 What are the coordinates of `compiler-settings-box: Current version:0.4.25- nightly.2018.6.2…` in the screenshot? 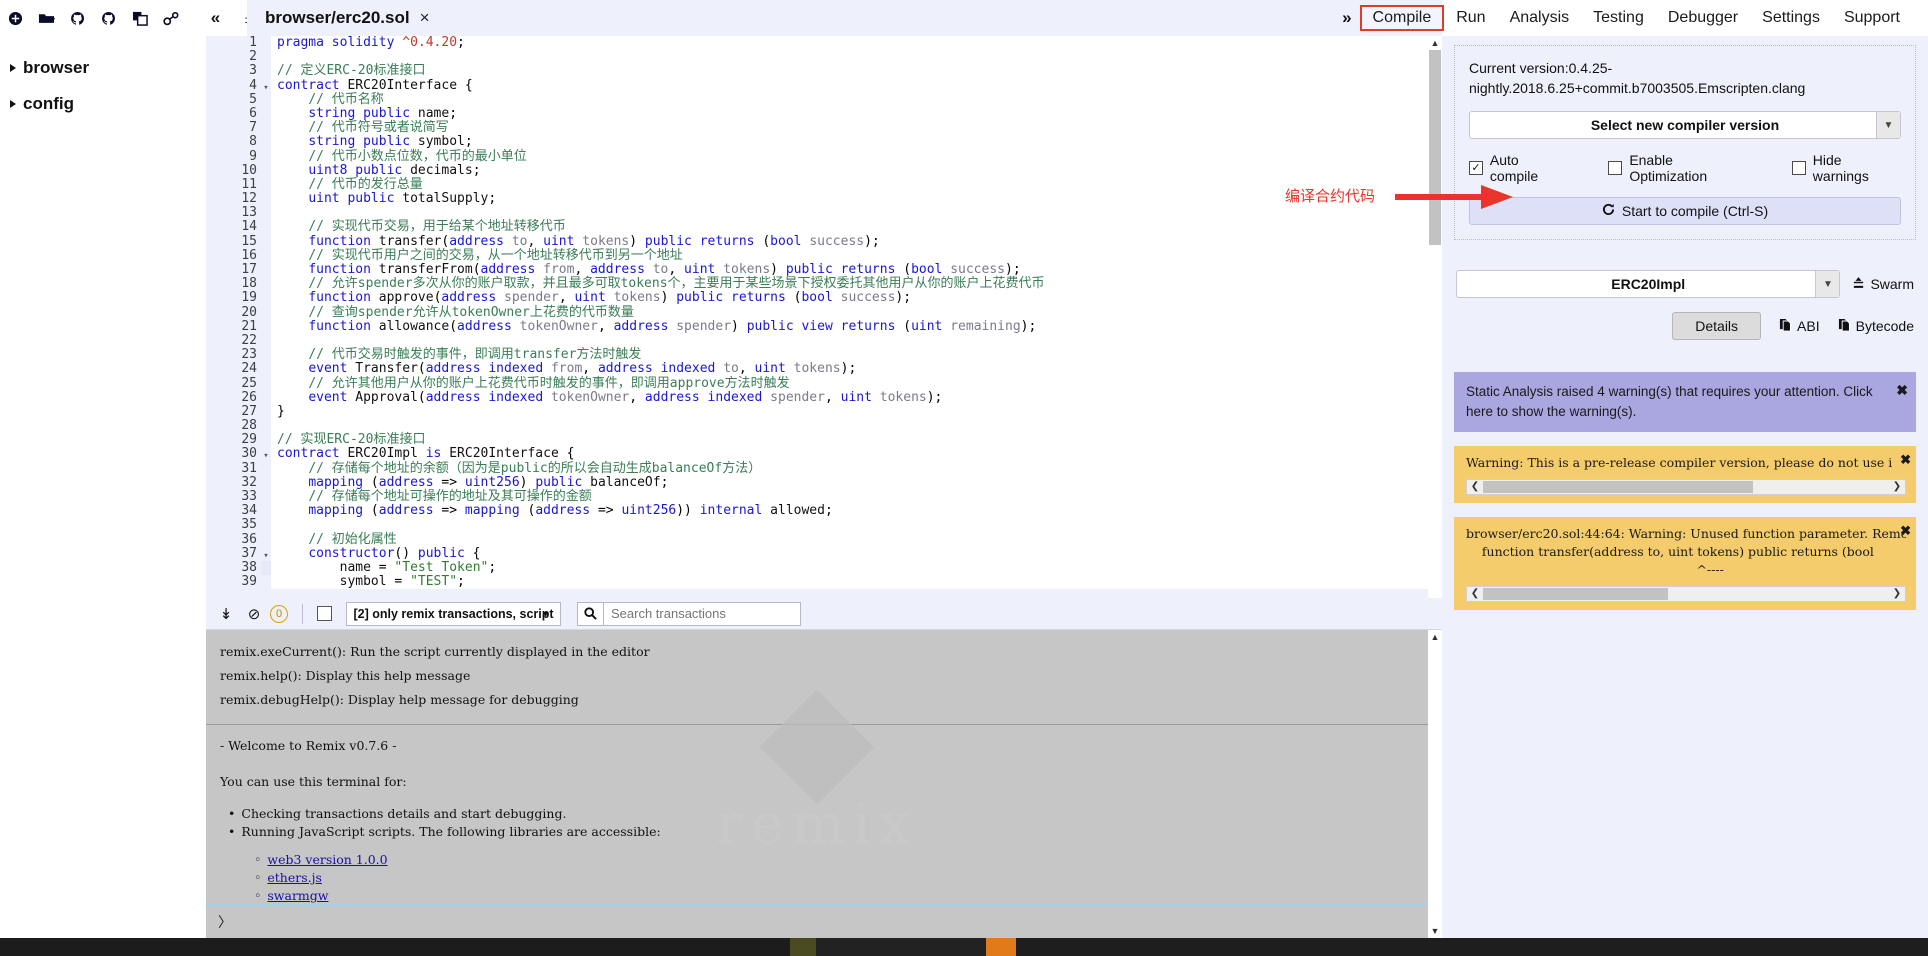 It's located at (1685, 142).